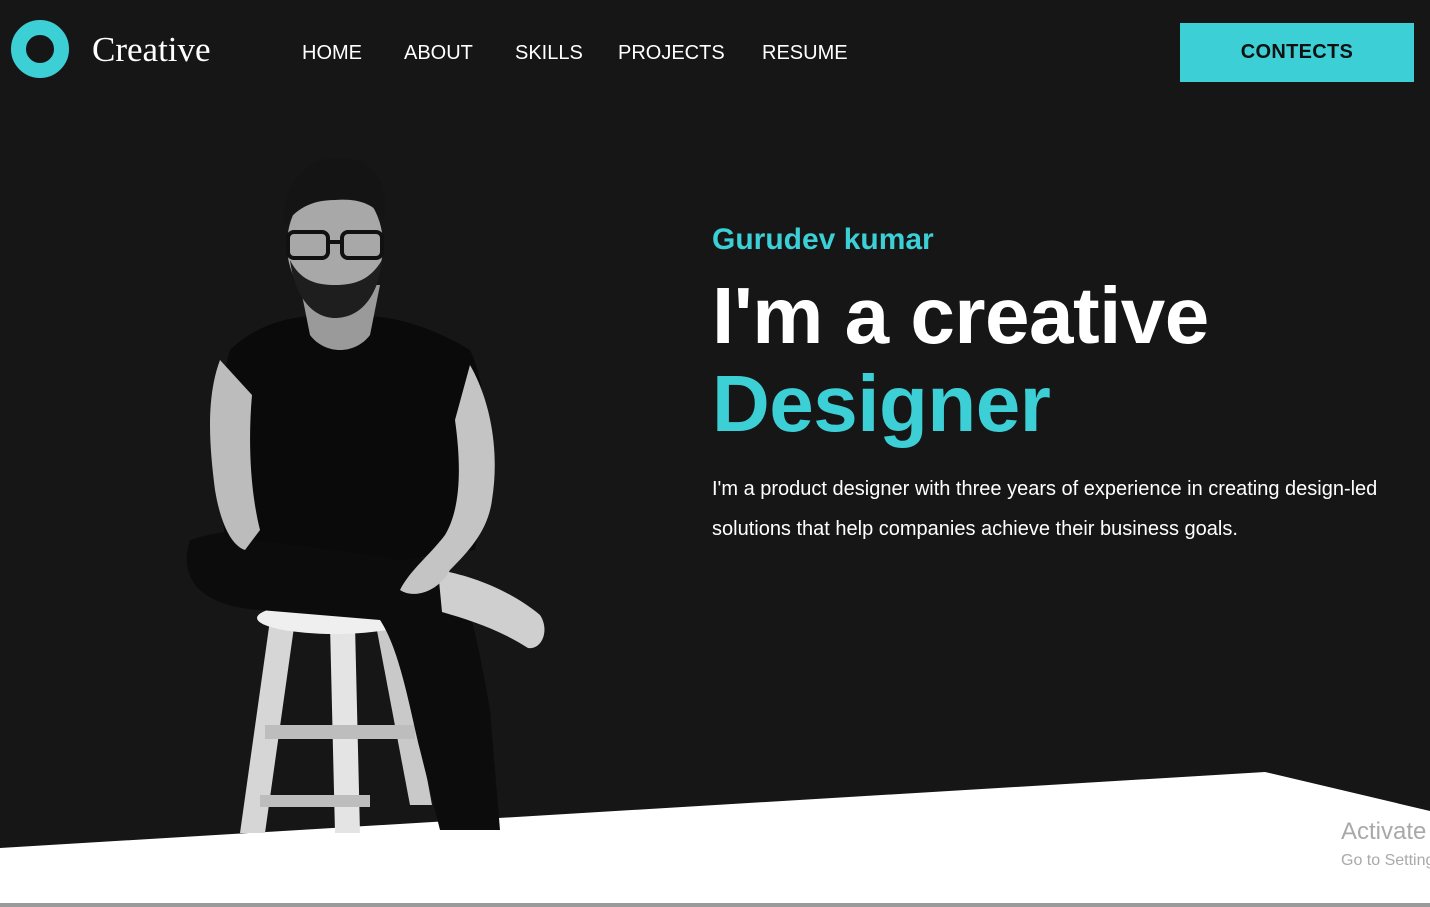  What do you see at coordinates (805, 53) in the screenshot?
I see `nav-link-resume: RESUME` at bounding box center [805, 53].